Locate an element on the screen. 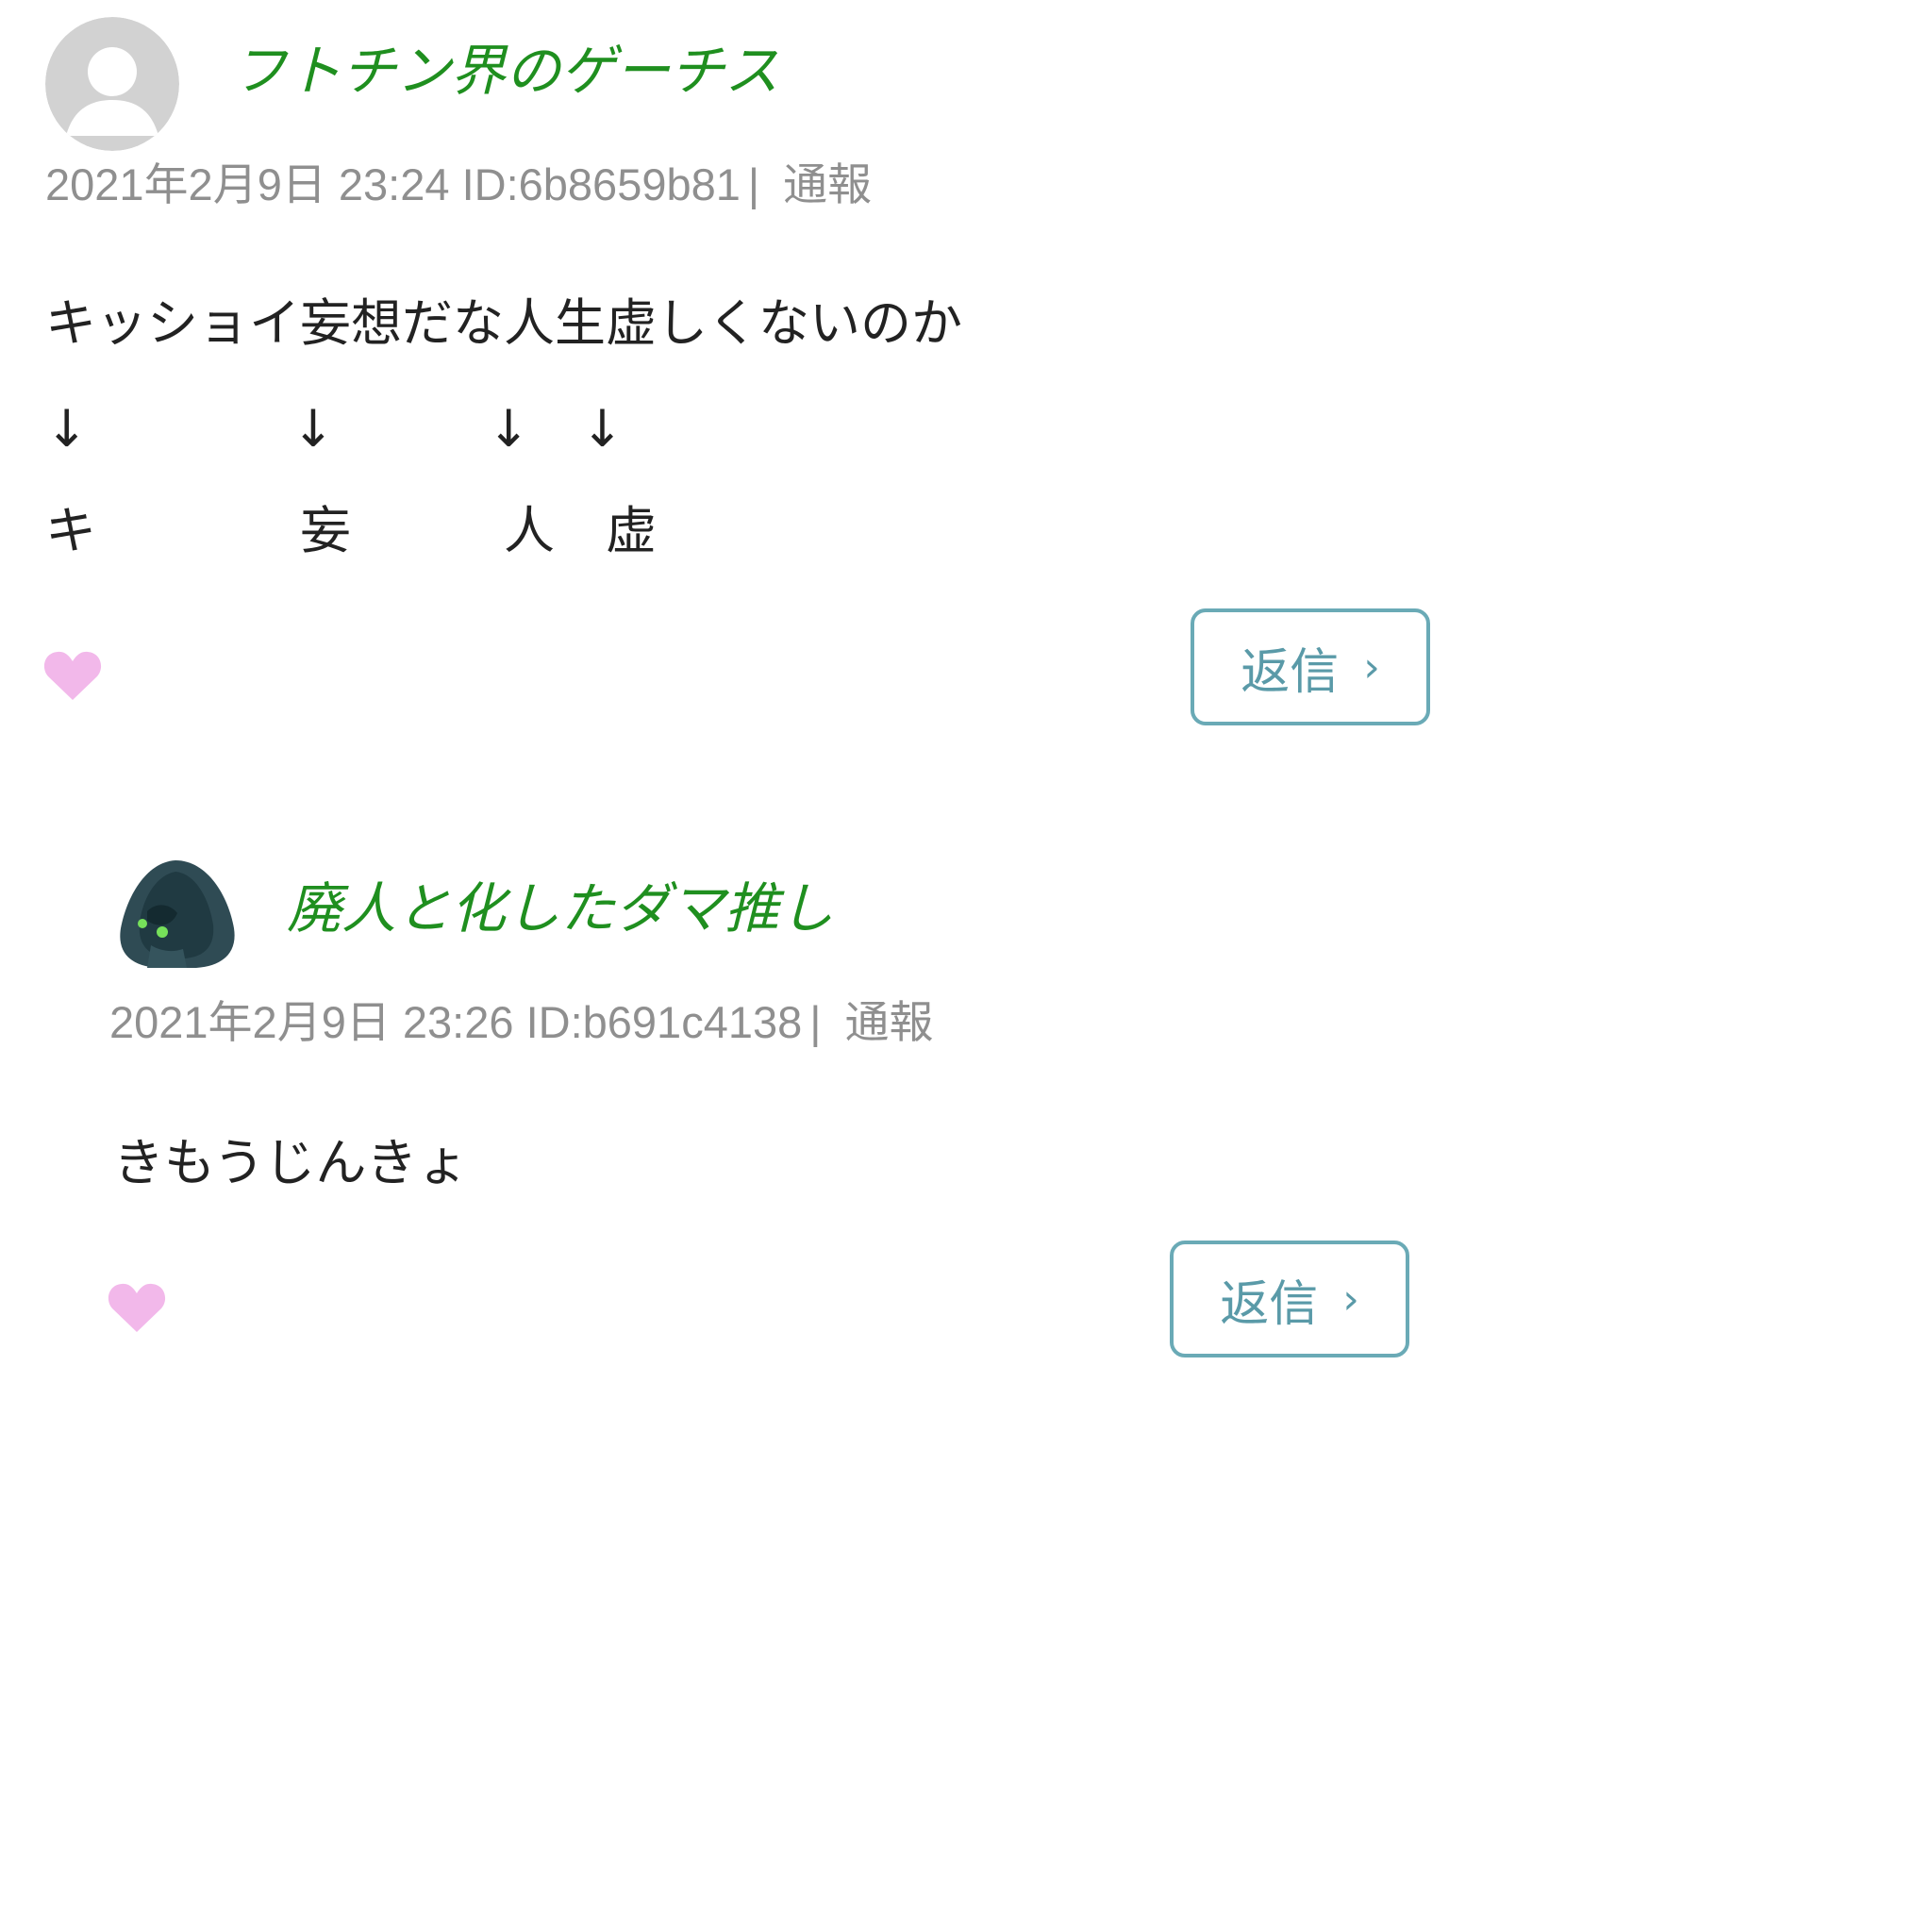  comment-meta: 2021年2月9日 23:26 ID:b691c4138 | 通報 is located at coordinates (522, 1022).